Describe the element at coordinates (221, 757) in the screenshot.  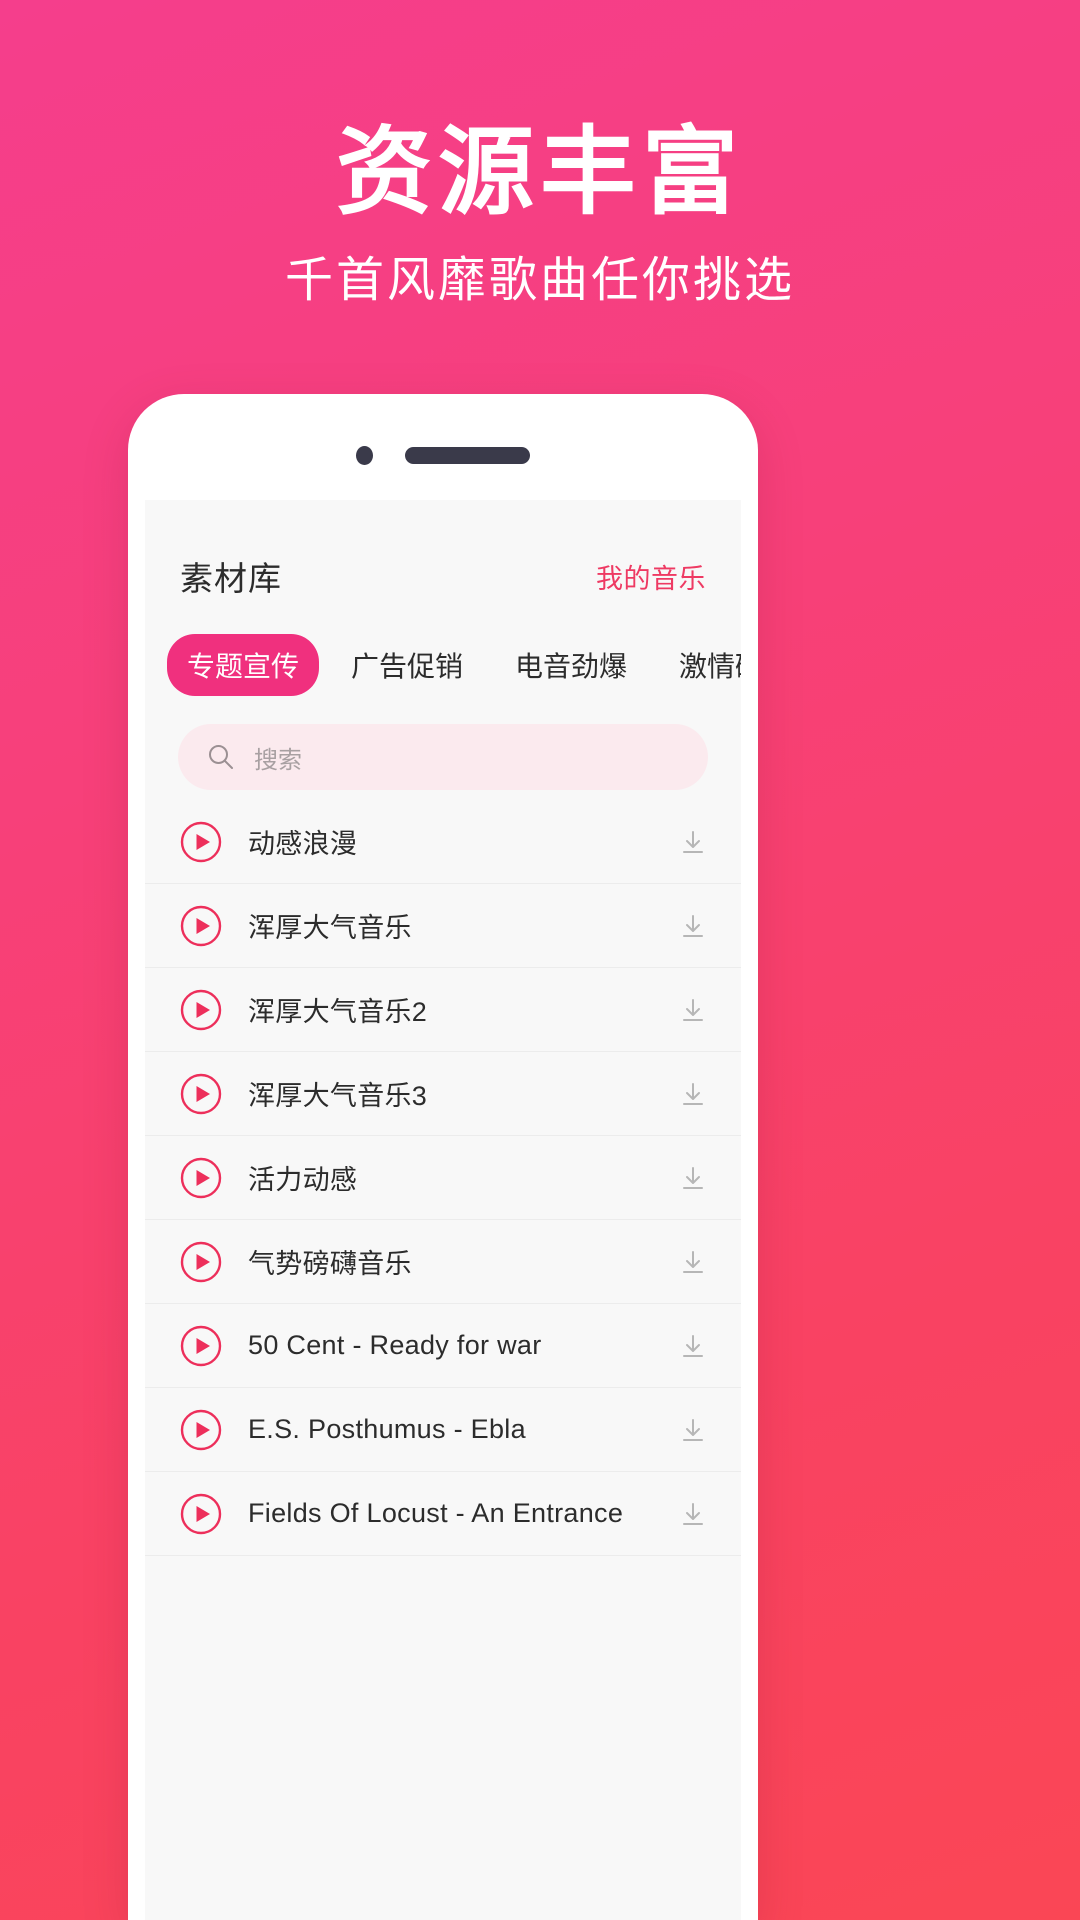
I see `search-icon` at that location.